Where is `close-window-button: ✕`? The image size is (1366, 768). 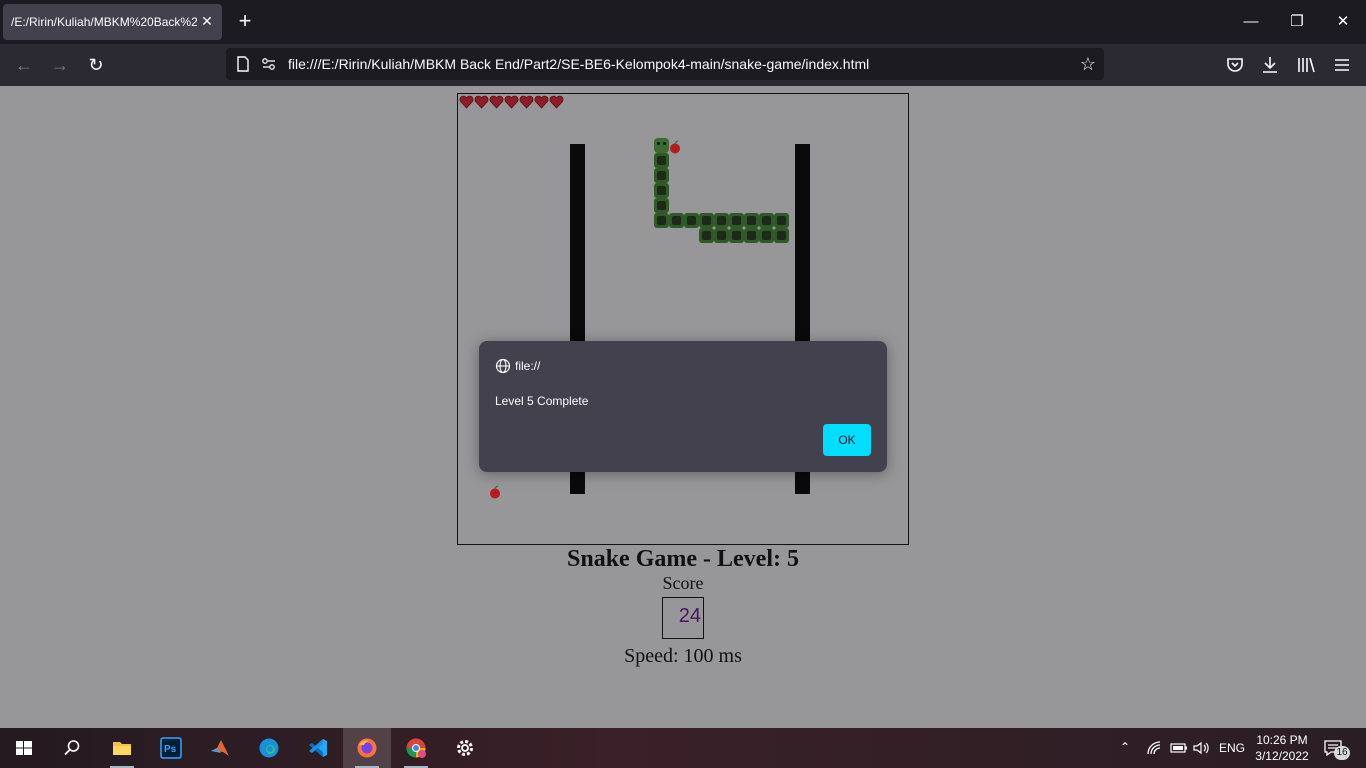 close-window-button: ✕ is located at coordinates (1343, 22).